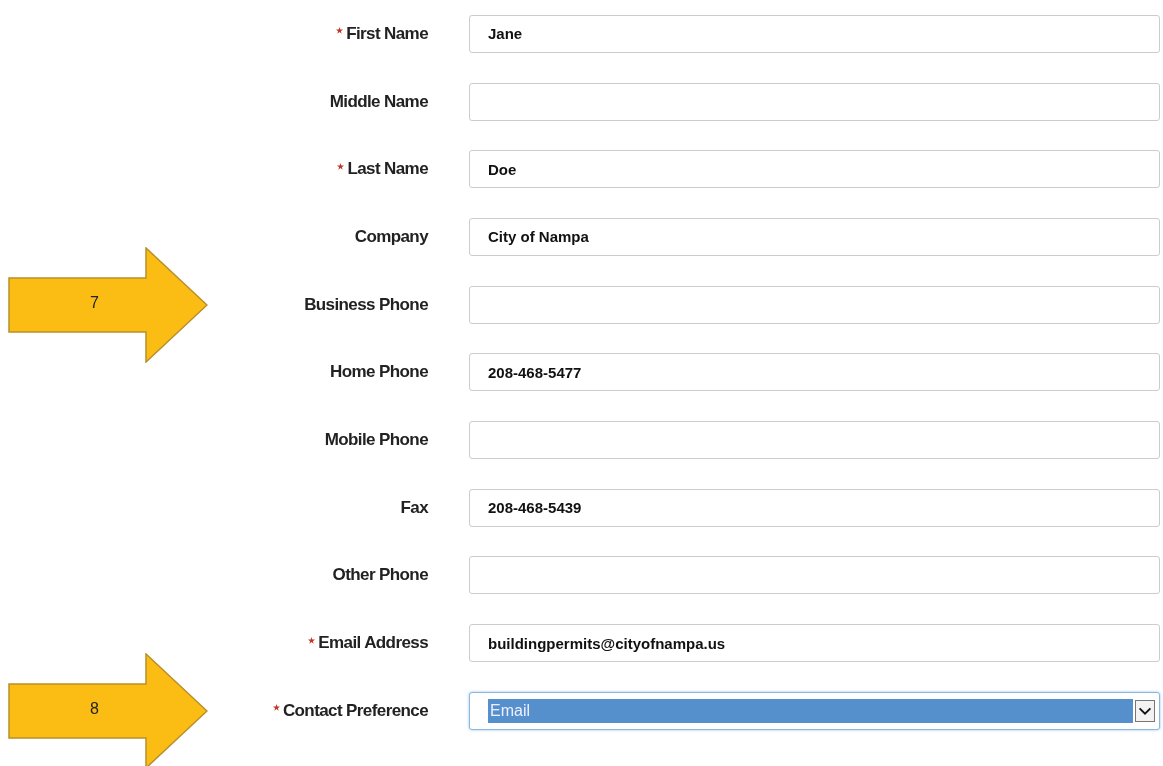 This screenshot has height=766, width=1163. Describe the element at coordinates (814, 236) in the screenshot. I see `input-field: City of Nampa` at that location.